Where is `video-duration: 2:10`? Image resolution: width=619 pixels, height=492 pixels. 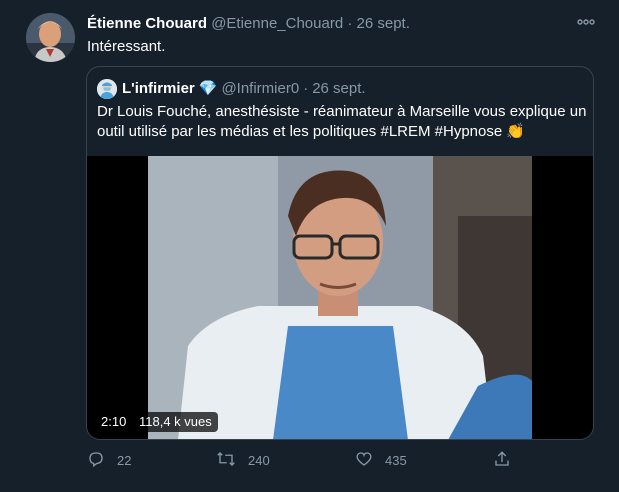
video-duration: 2:10 is located at coordinates (114, 422).